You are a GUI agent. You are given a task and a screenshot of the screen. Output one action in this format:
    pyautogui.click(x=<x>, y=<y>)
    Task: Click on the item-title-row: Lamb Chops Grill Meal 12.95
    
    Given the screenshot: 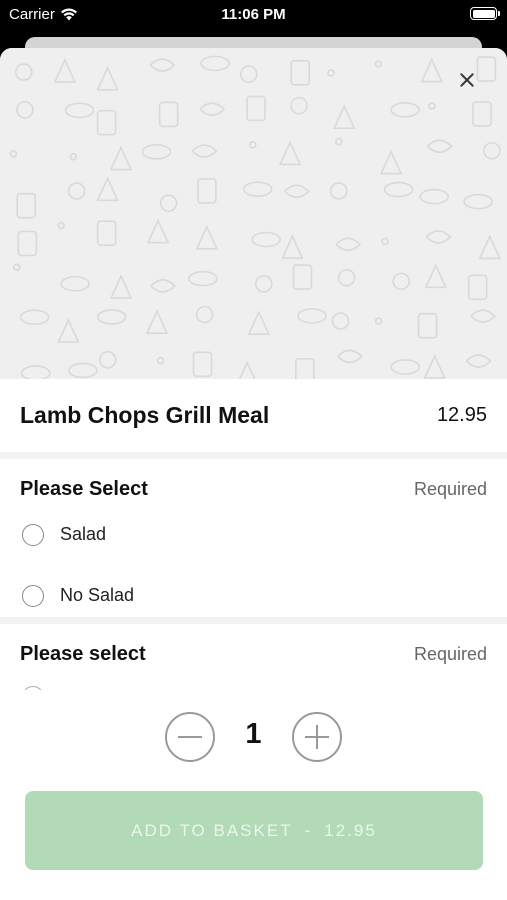 What is the action you would take?
    pyautogui.click(x=253, y=415)
    